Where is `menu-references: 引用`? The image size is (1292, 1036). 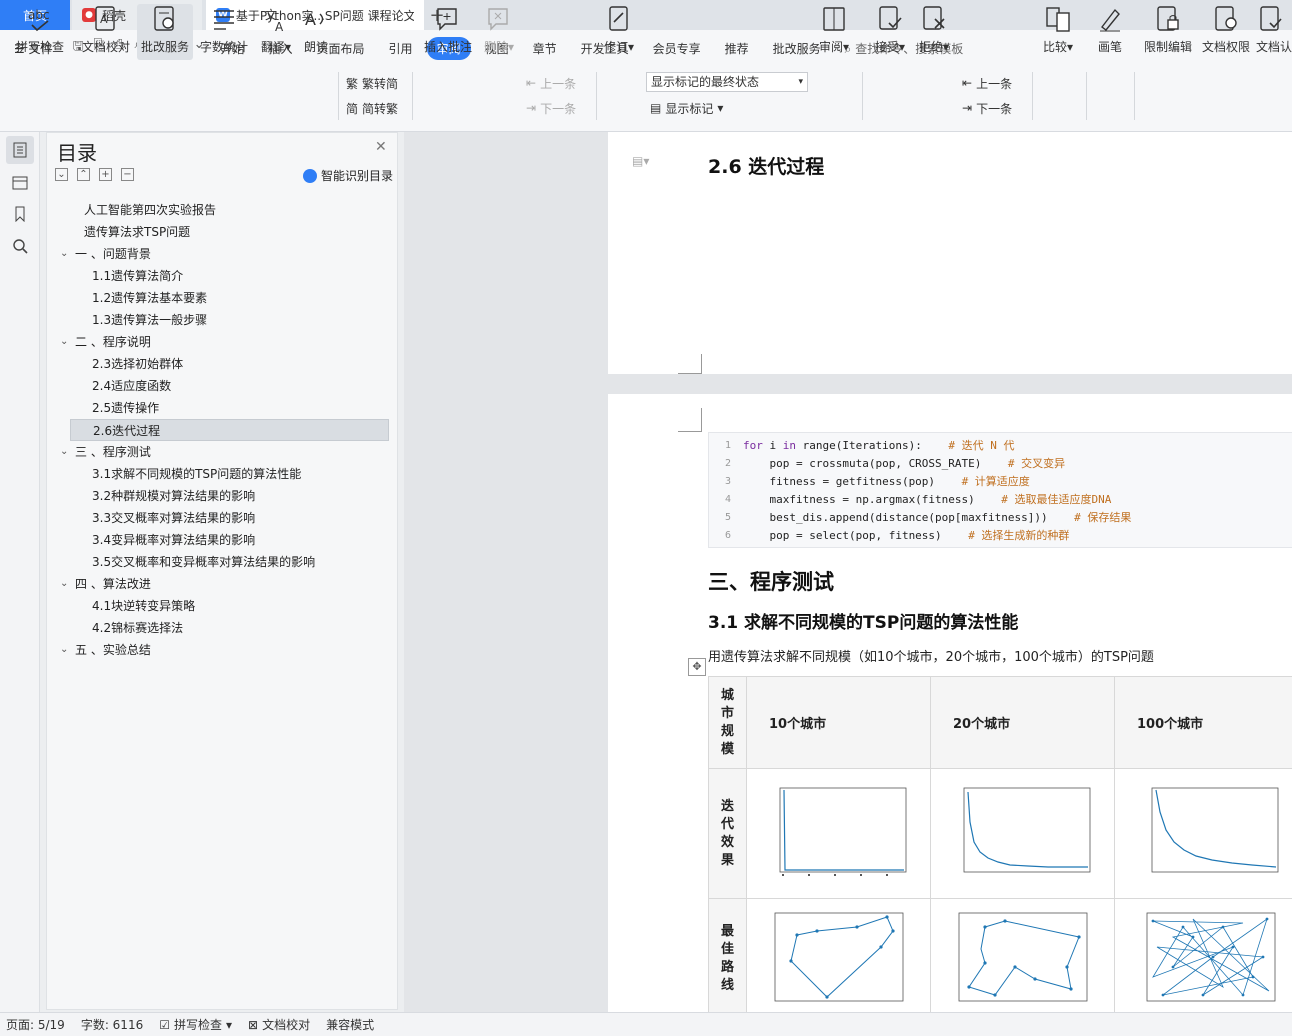
menu-references: 引用 is located at coordinates (401, 48).